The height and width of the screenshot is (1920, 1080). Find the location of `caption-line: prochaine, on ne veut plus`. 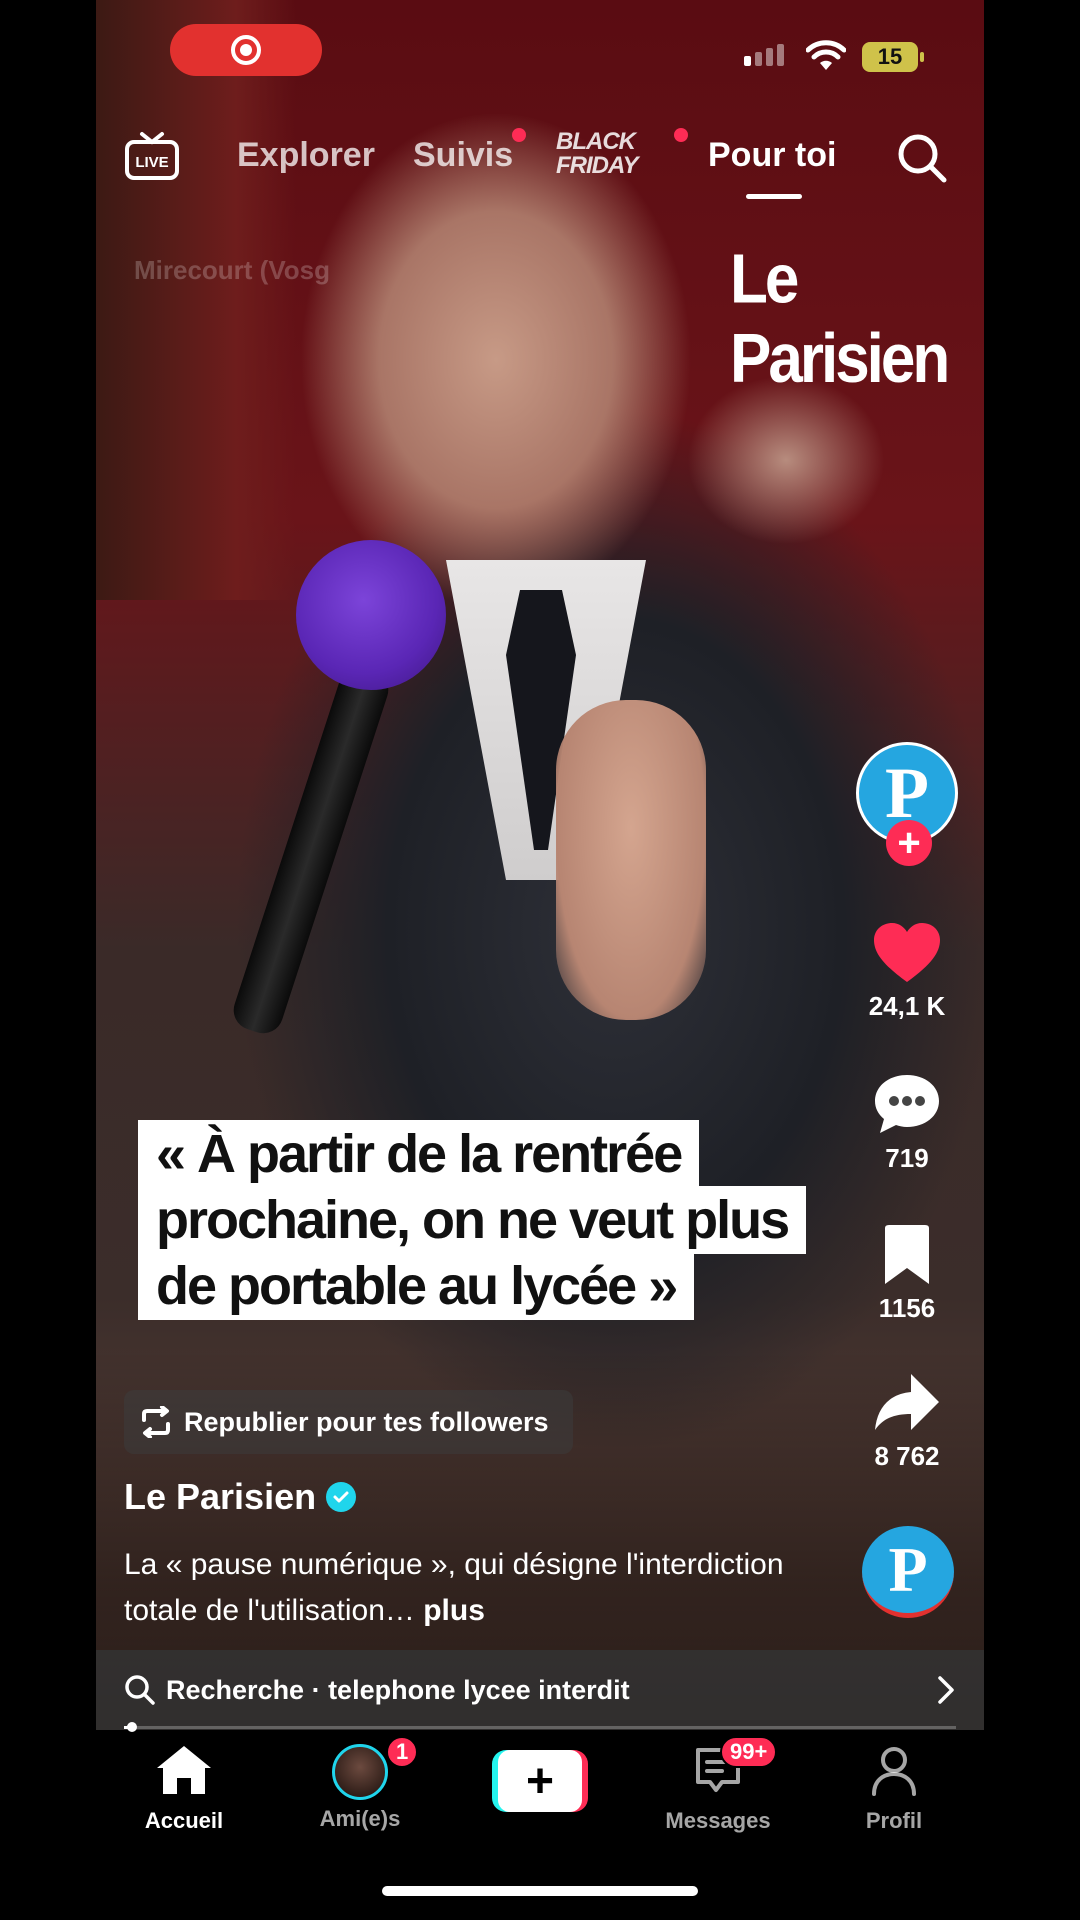

caption-line: prochaine, on ne veut plus is located at coordinates (472, 1220).